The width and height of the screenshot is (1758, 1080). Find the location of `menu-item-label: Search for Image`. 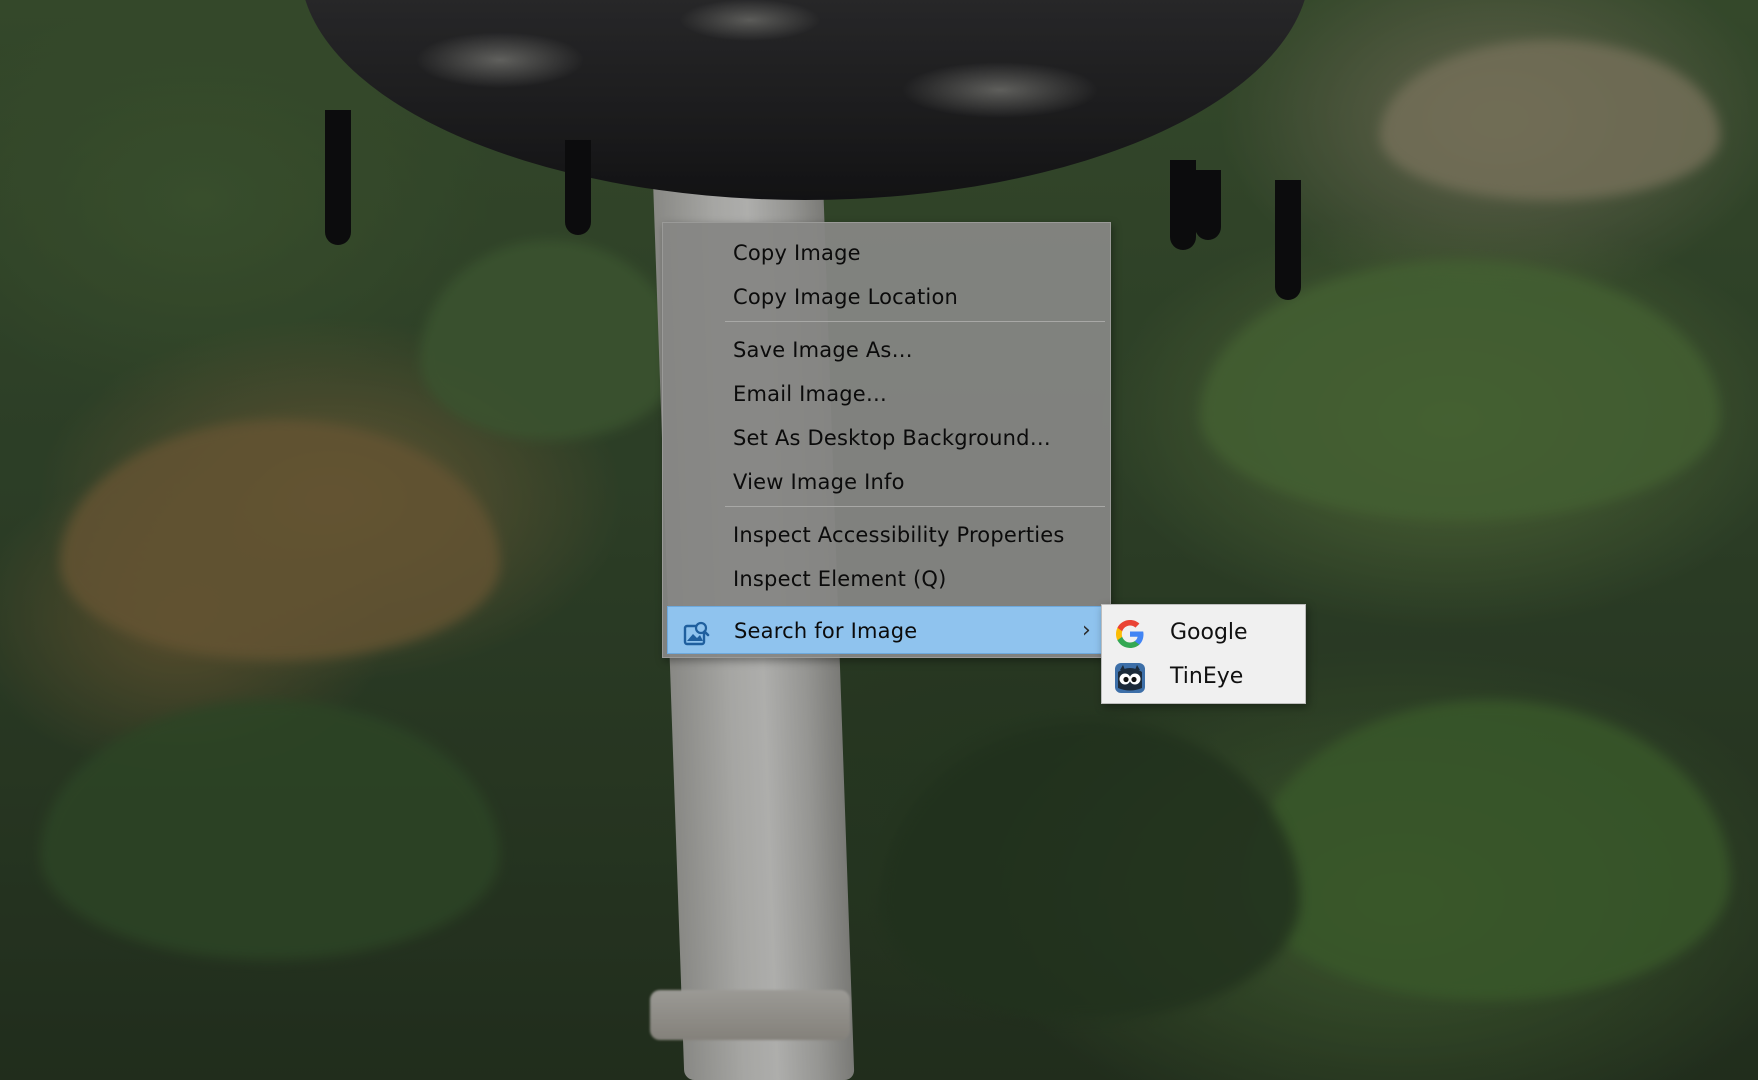

menu-item-label: Search for Image is located at coordinates (826, 631).